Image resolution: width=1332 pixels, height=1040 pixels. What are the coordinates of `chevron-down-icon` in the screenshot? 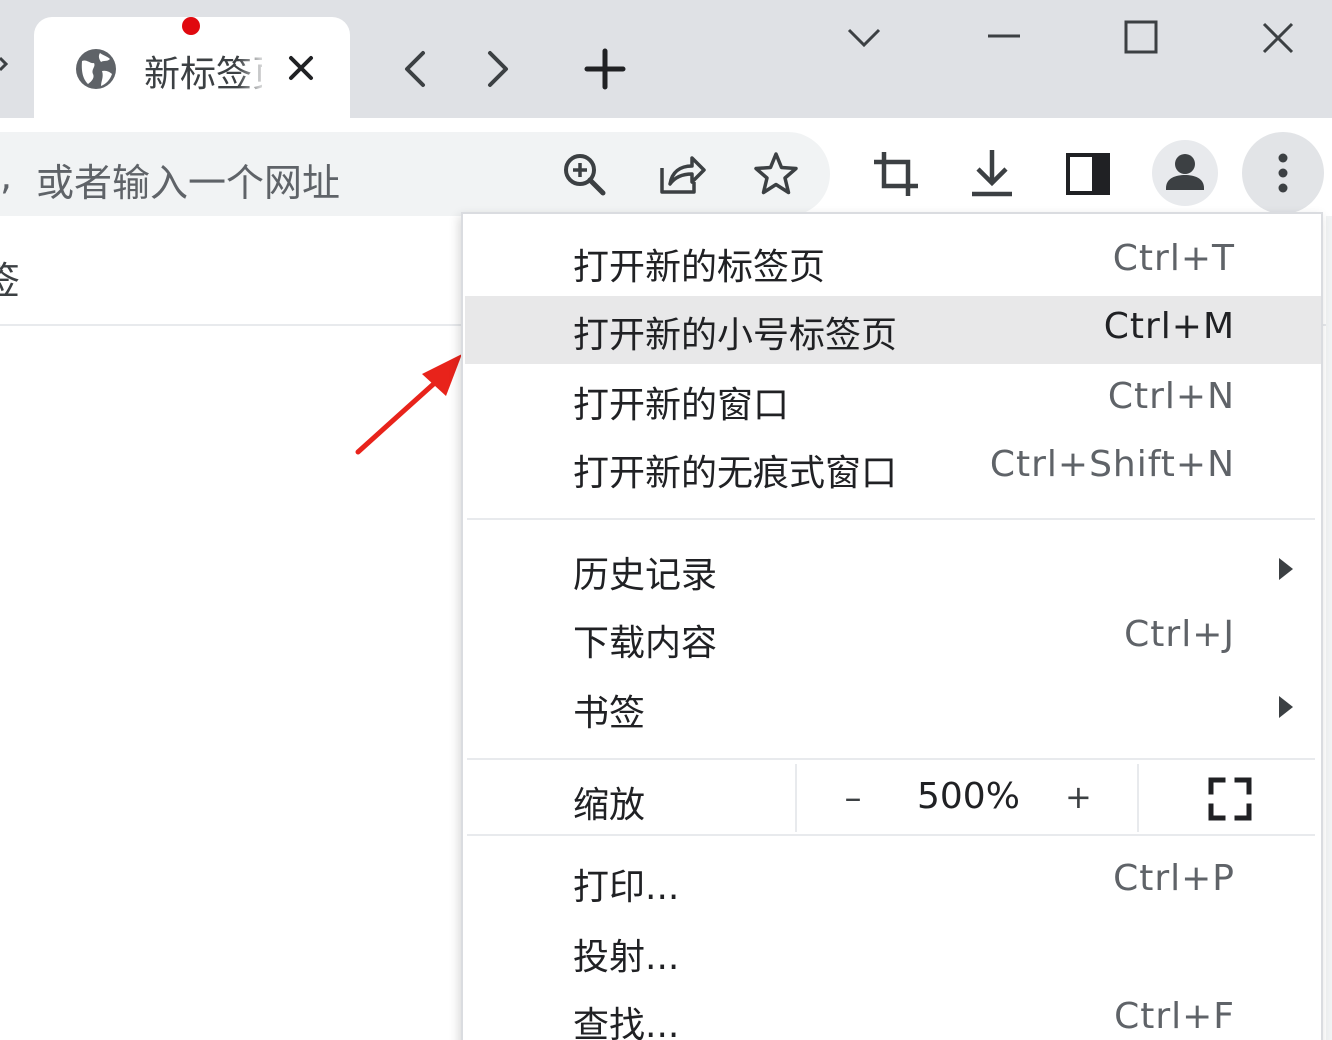 It's located at (864, 37).